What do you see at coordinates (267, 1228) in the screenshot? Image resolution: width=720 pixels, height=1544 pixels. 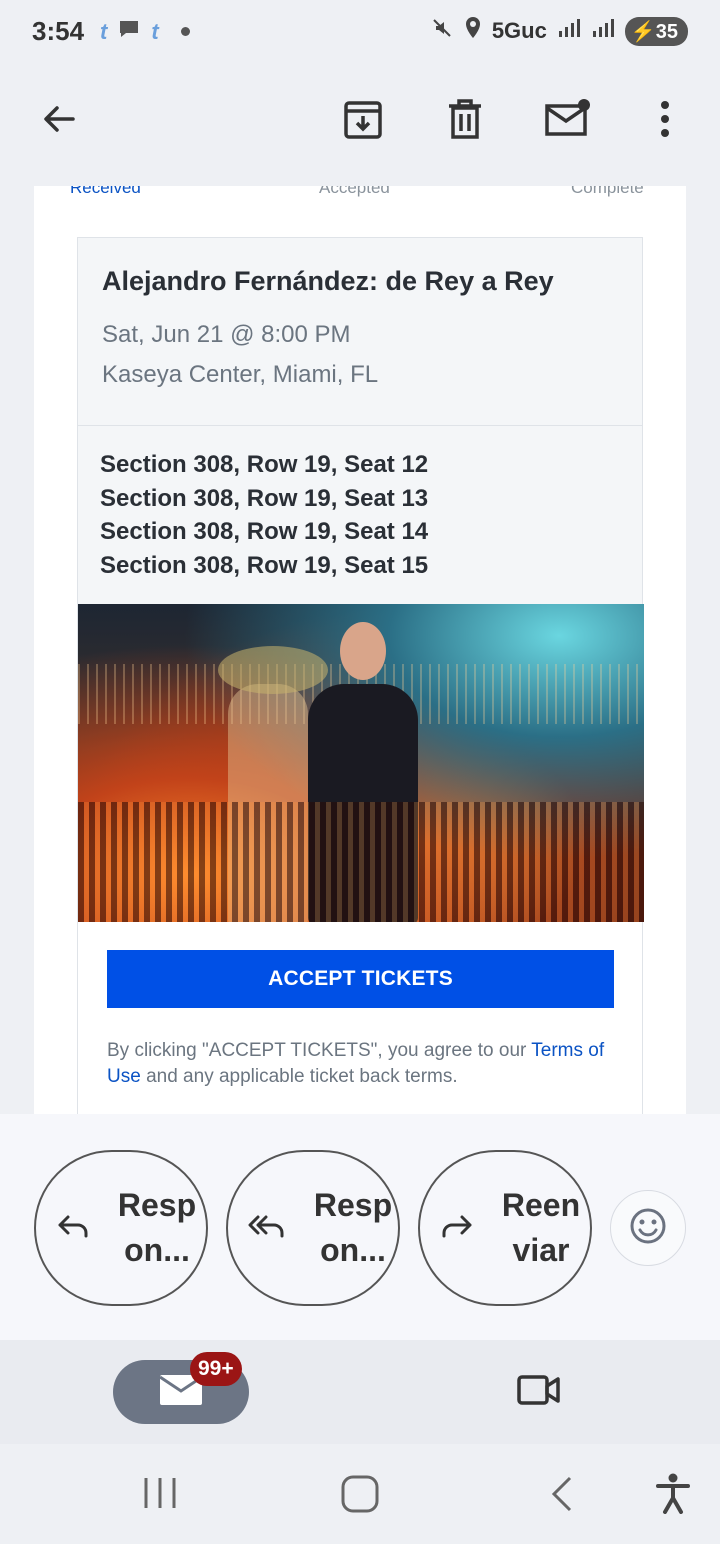 I see `reply-all-icon` at bounding box center [267, 1228].